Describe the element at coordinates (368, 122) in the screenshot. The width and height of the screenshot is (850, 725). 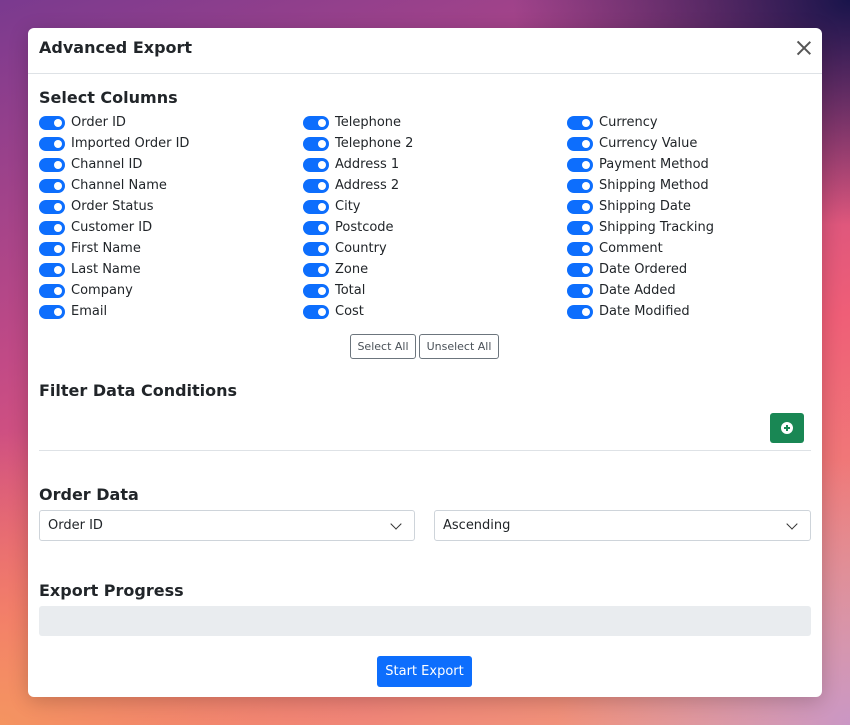
I see `column-toggle-label: Telephone` at that location.